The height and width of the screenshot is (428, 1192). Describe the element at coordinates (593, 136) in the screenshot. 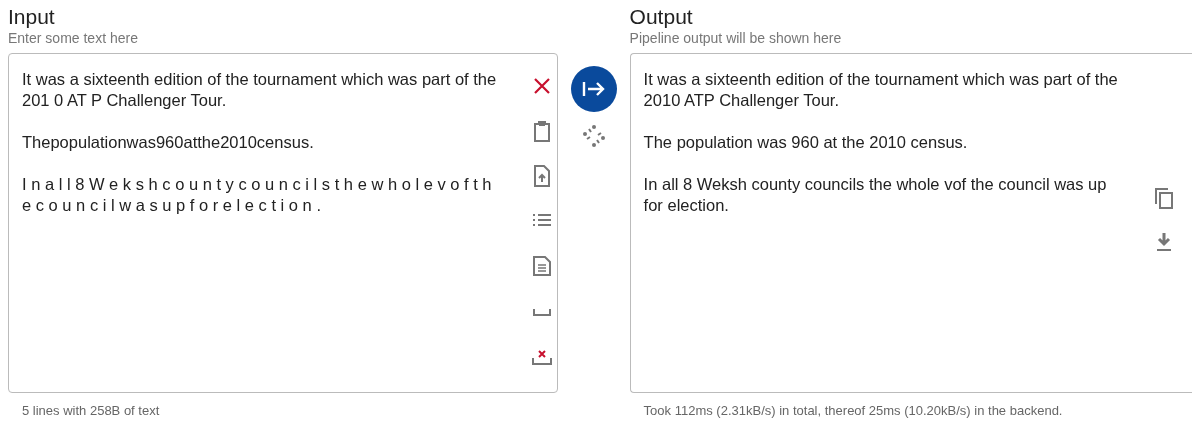

I see `spinner-icon` at that location.